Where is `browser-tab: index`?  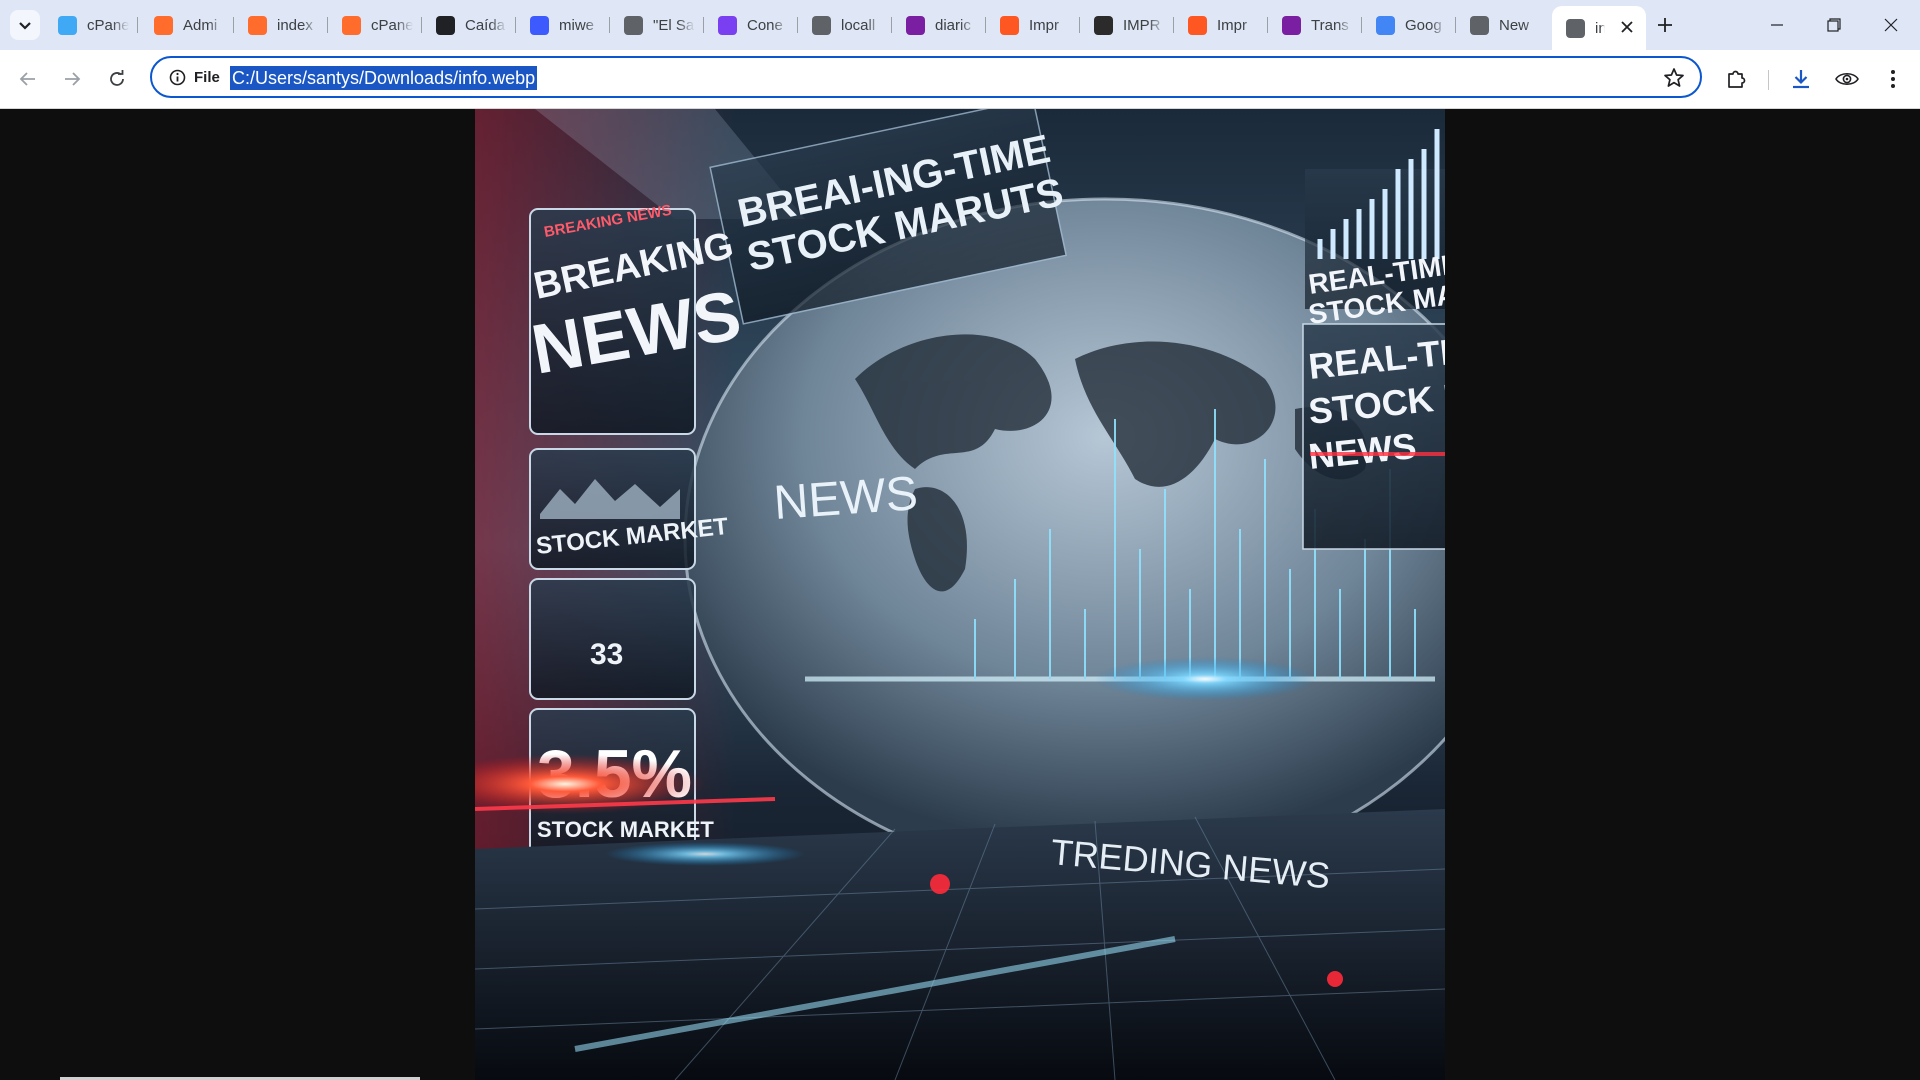
browser-tab: index is located at coordinates (281, 25).